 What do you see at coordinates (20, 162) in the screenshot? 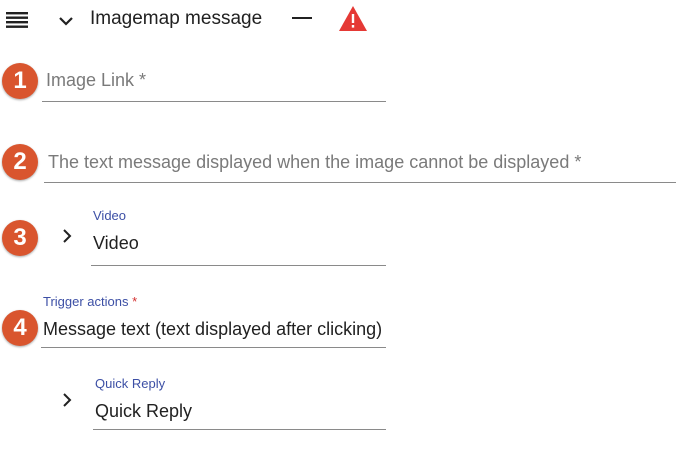
I see `step-badge-2: 2` at bounding box center [20, 162].